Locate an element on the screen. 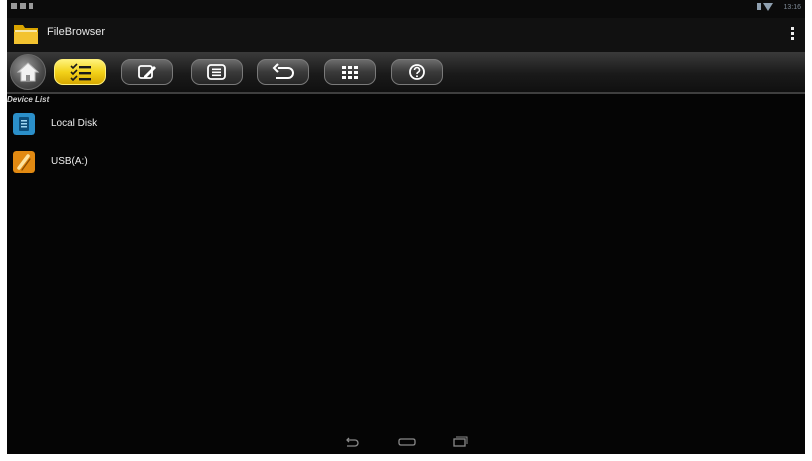 The image size is (812, 461). status-bar: 13:16 is located at coordinates (406, 9).